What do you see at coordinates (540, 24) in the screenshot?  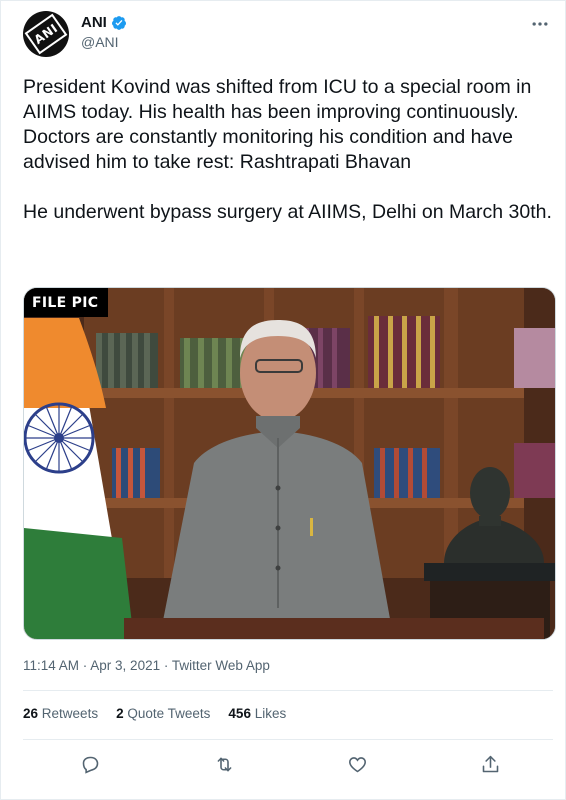 I see `more-icon` at bounding box center [540, 24].